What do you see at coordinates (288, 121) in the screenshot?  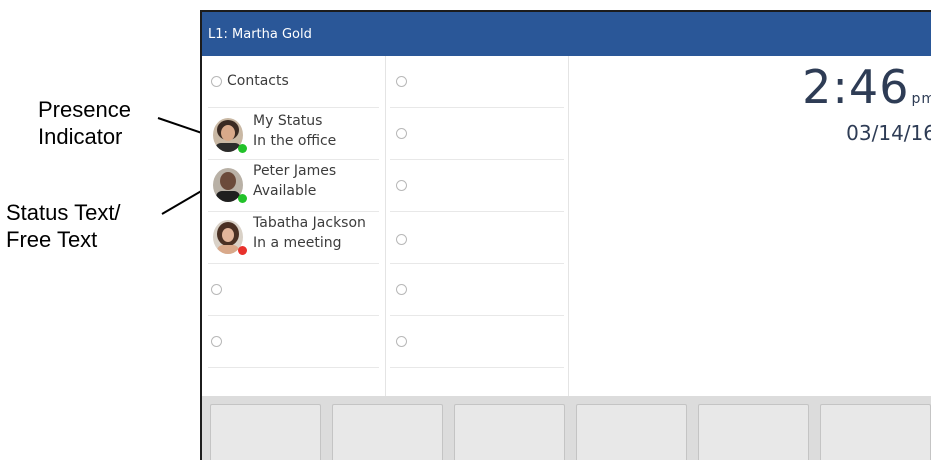 I see `contact-name: My Status` at bounding box center [288, 121].